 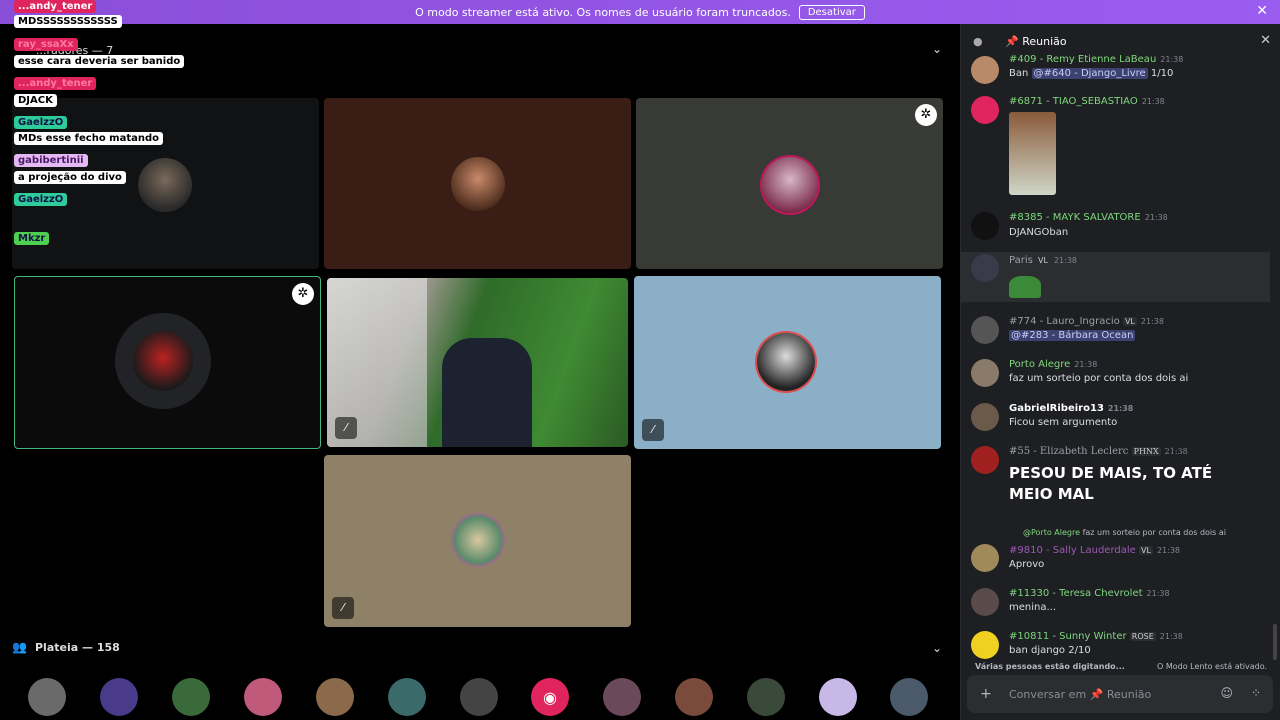 I want to click on message-text: @#283 - Bárbara Ocean, so click(x=1072, y=335).